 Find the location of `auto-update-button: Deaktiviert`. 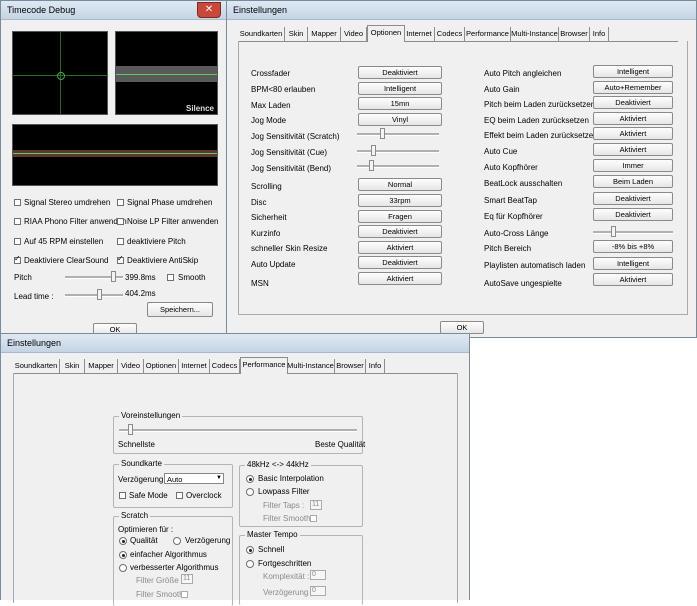

auto-update-button: Deaktiviert is located at coordinates (400, 262).